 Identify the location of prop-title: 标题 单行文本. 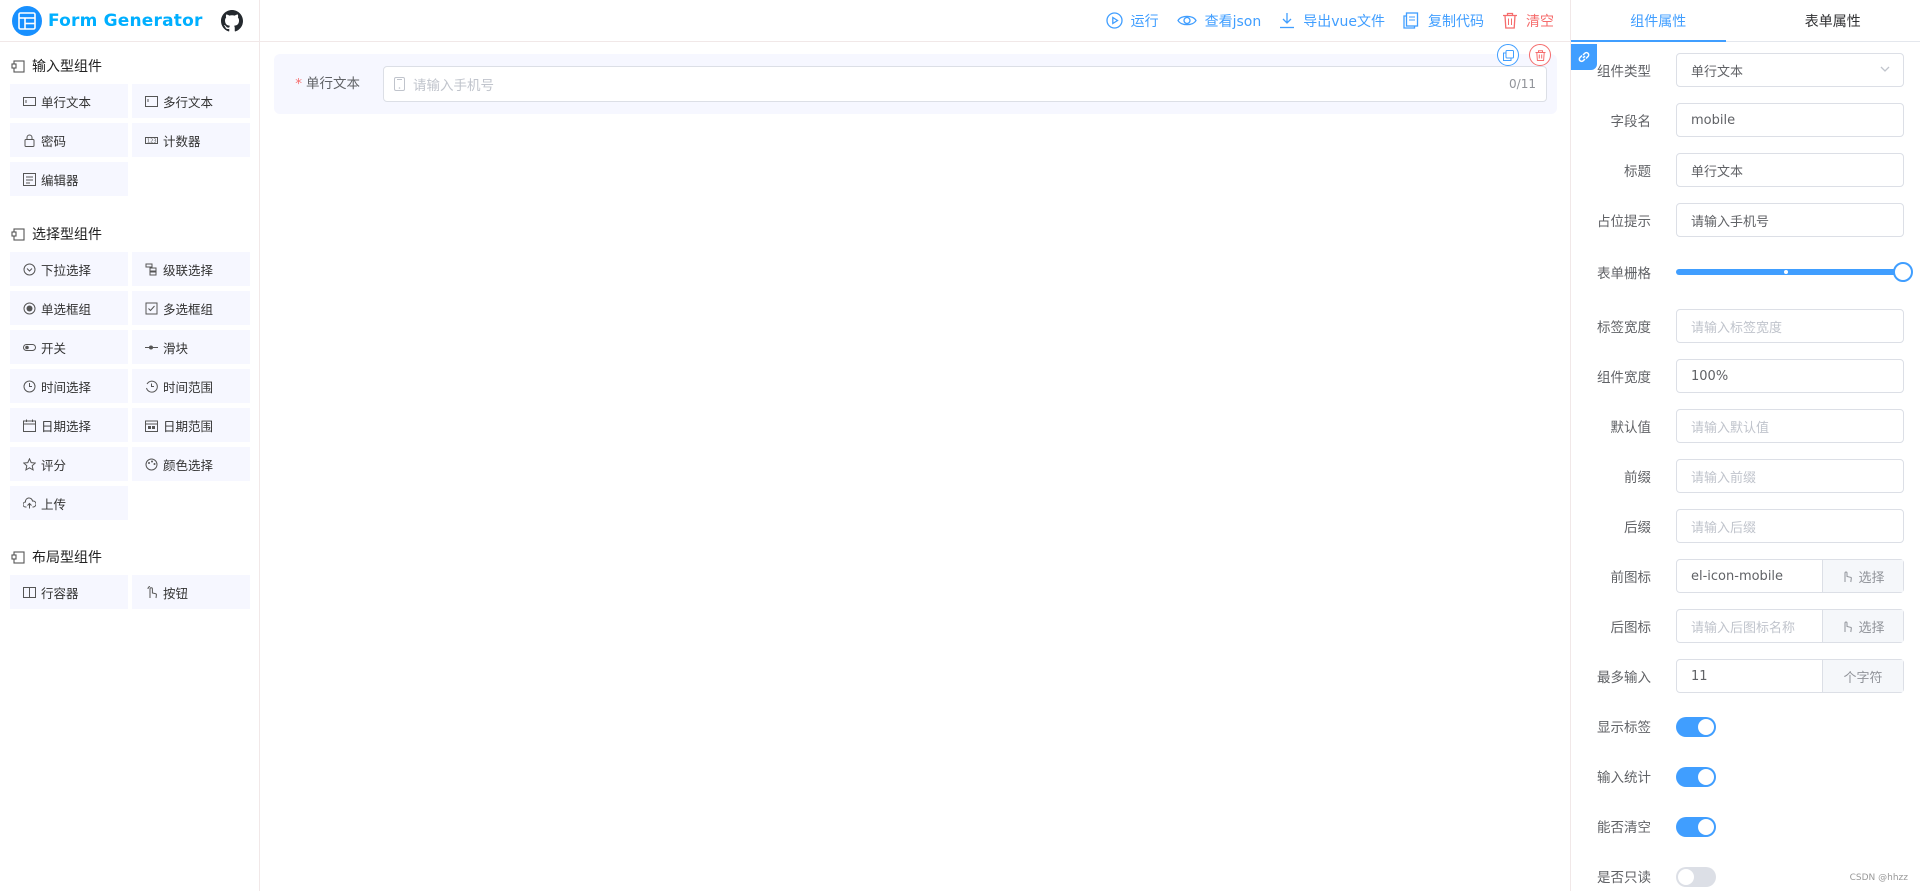
(1745, 170).